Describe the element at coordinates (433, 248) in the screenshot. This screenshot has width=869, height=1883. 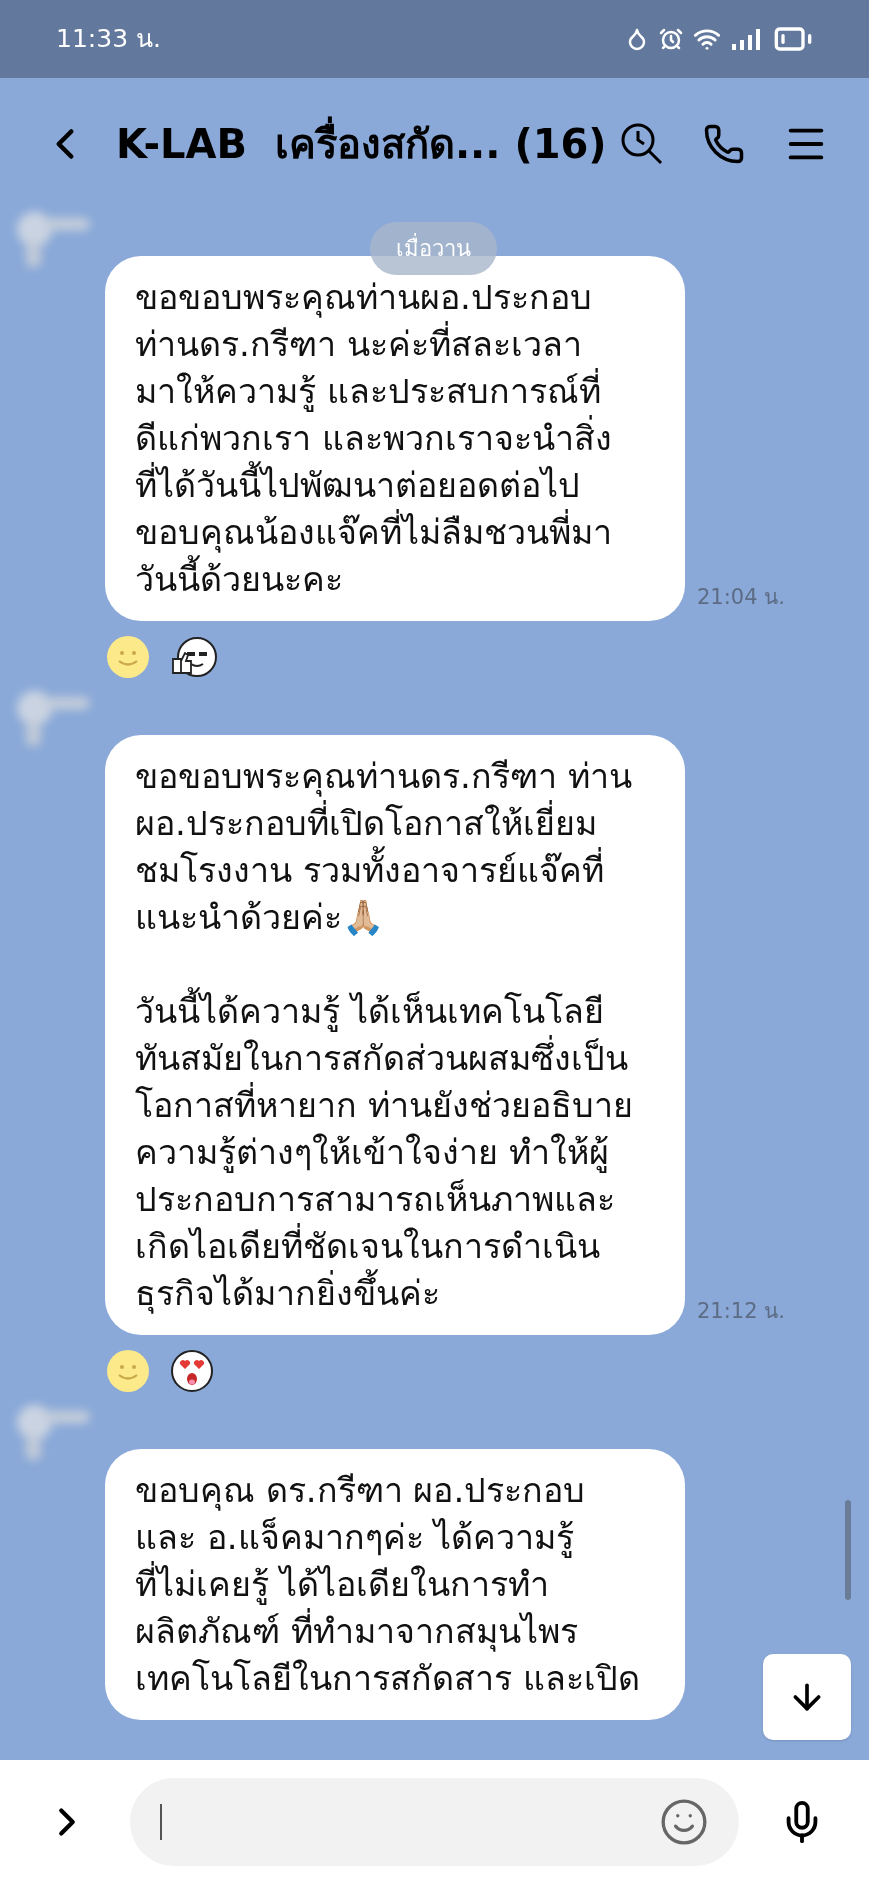
I see `date-chip: เมื่อวาน` at that location.